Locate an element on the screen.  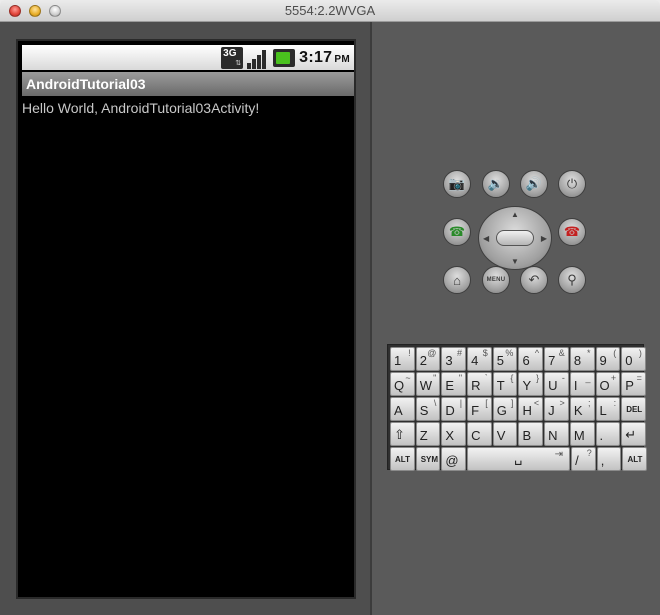
key-row5-4: /? is located at coordinates (583, 459).